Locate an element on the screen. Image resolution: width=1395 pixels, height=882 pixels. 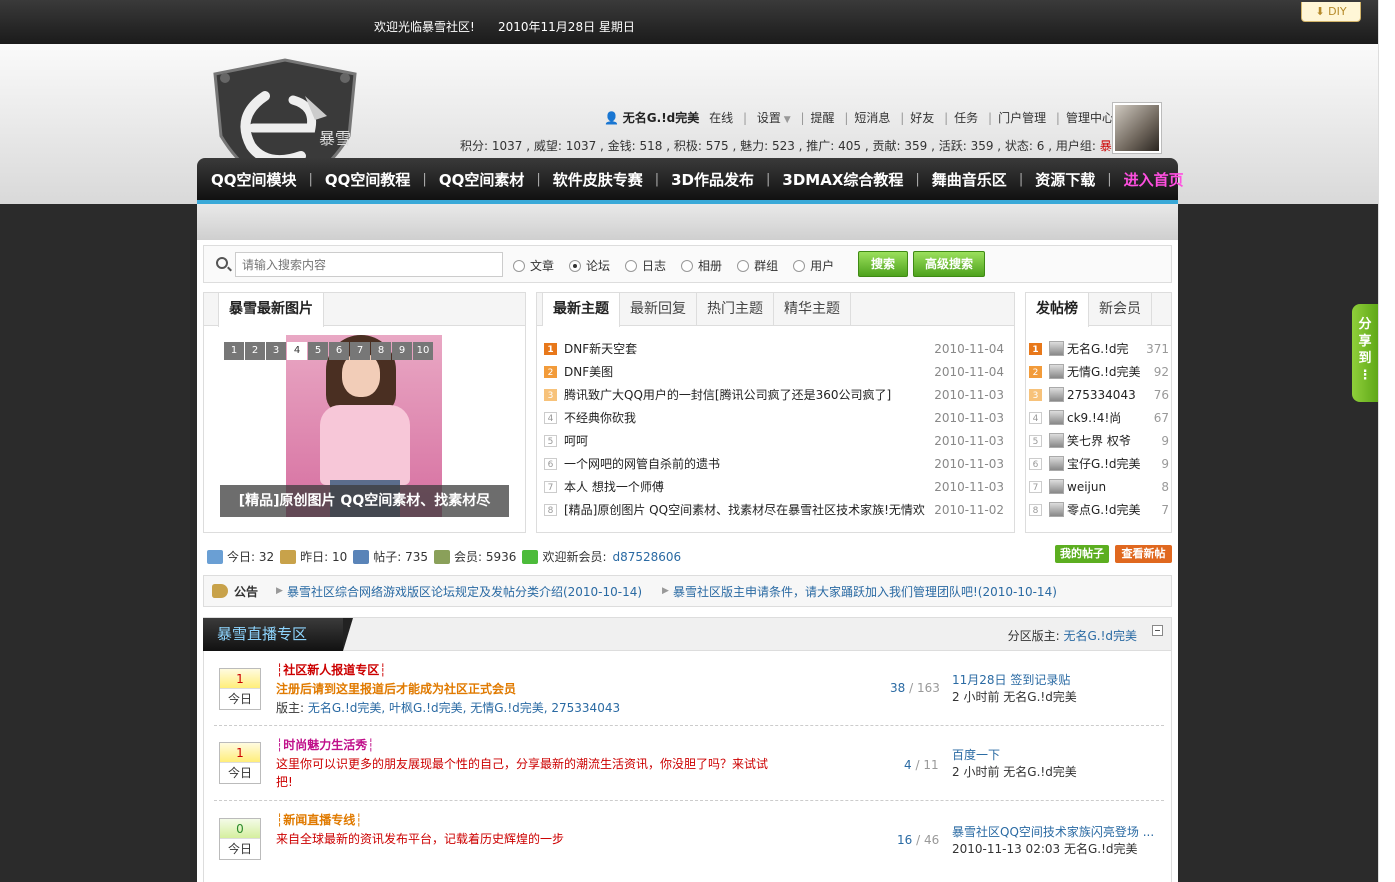
section-title: 暴雪直播专区 is located at coordinates (278, 634).